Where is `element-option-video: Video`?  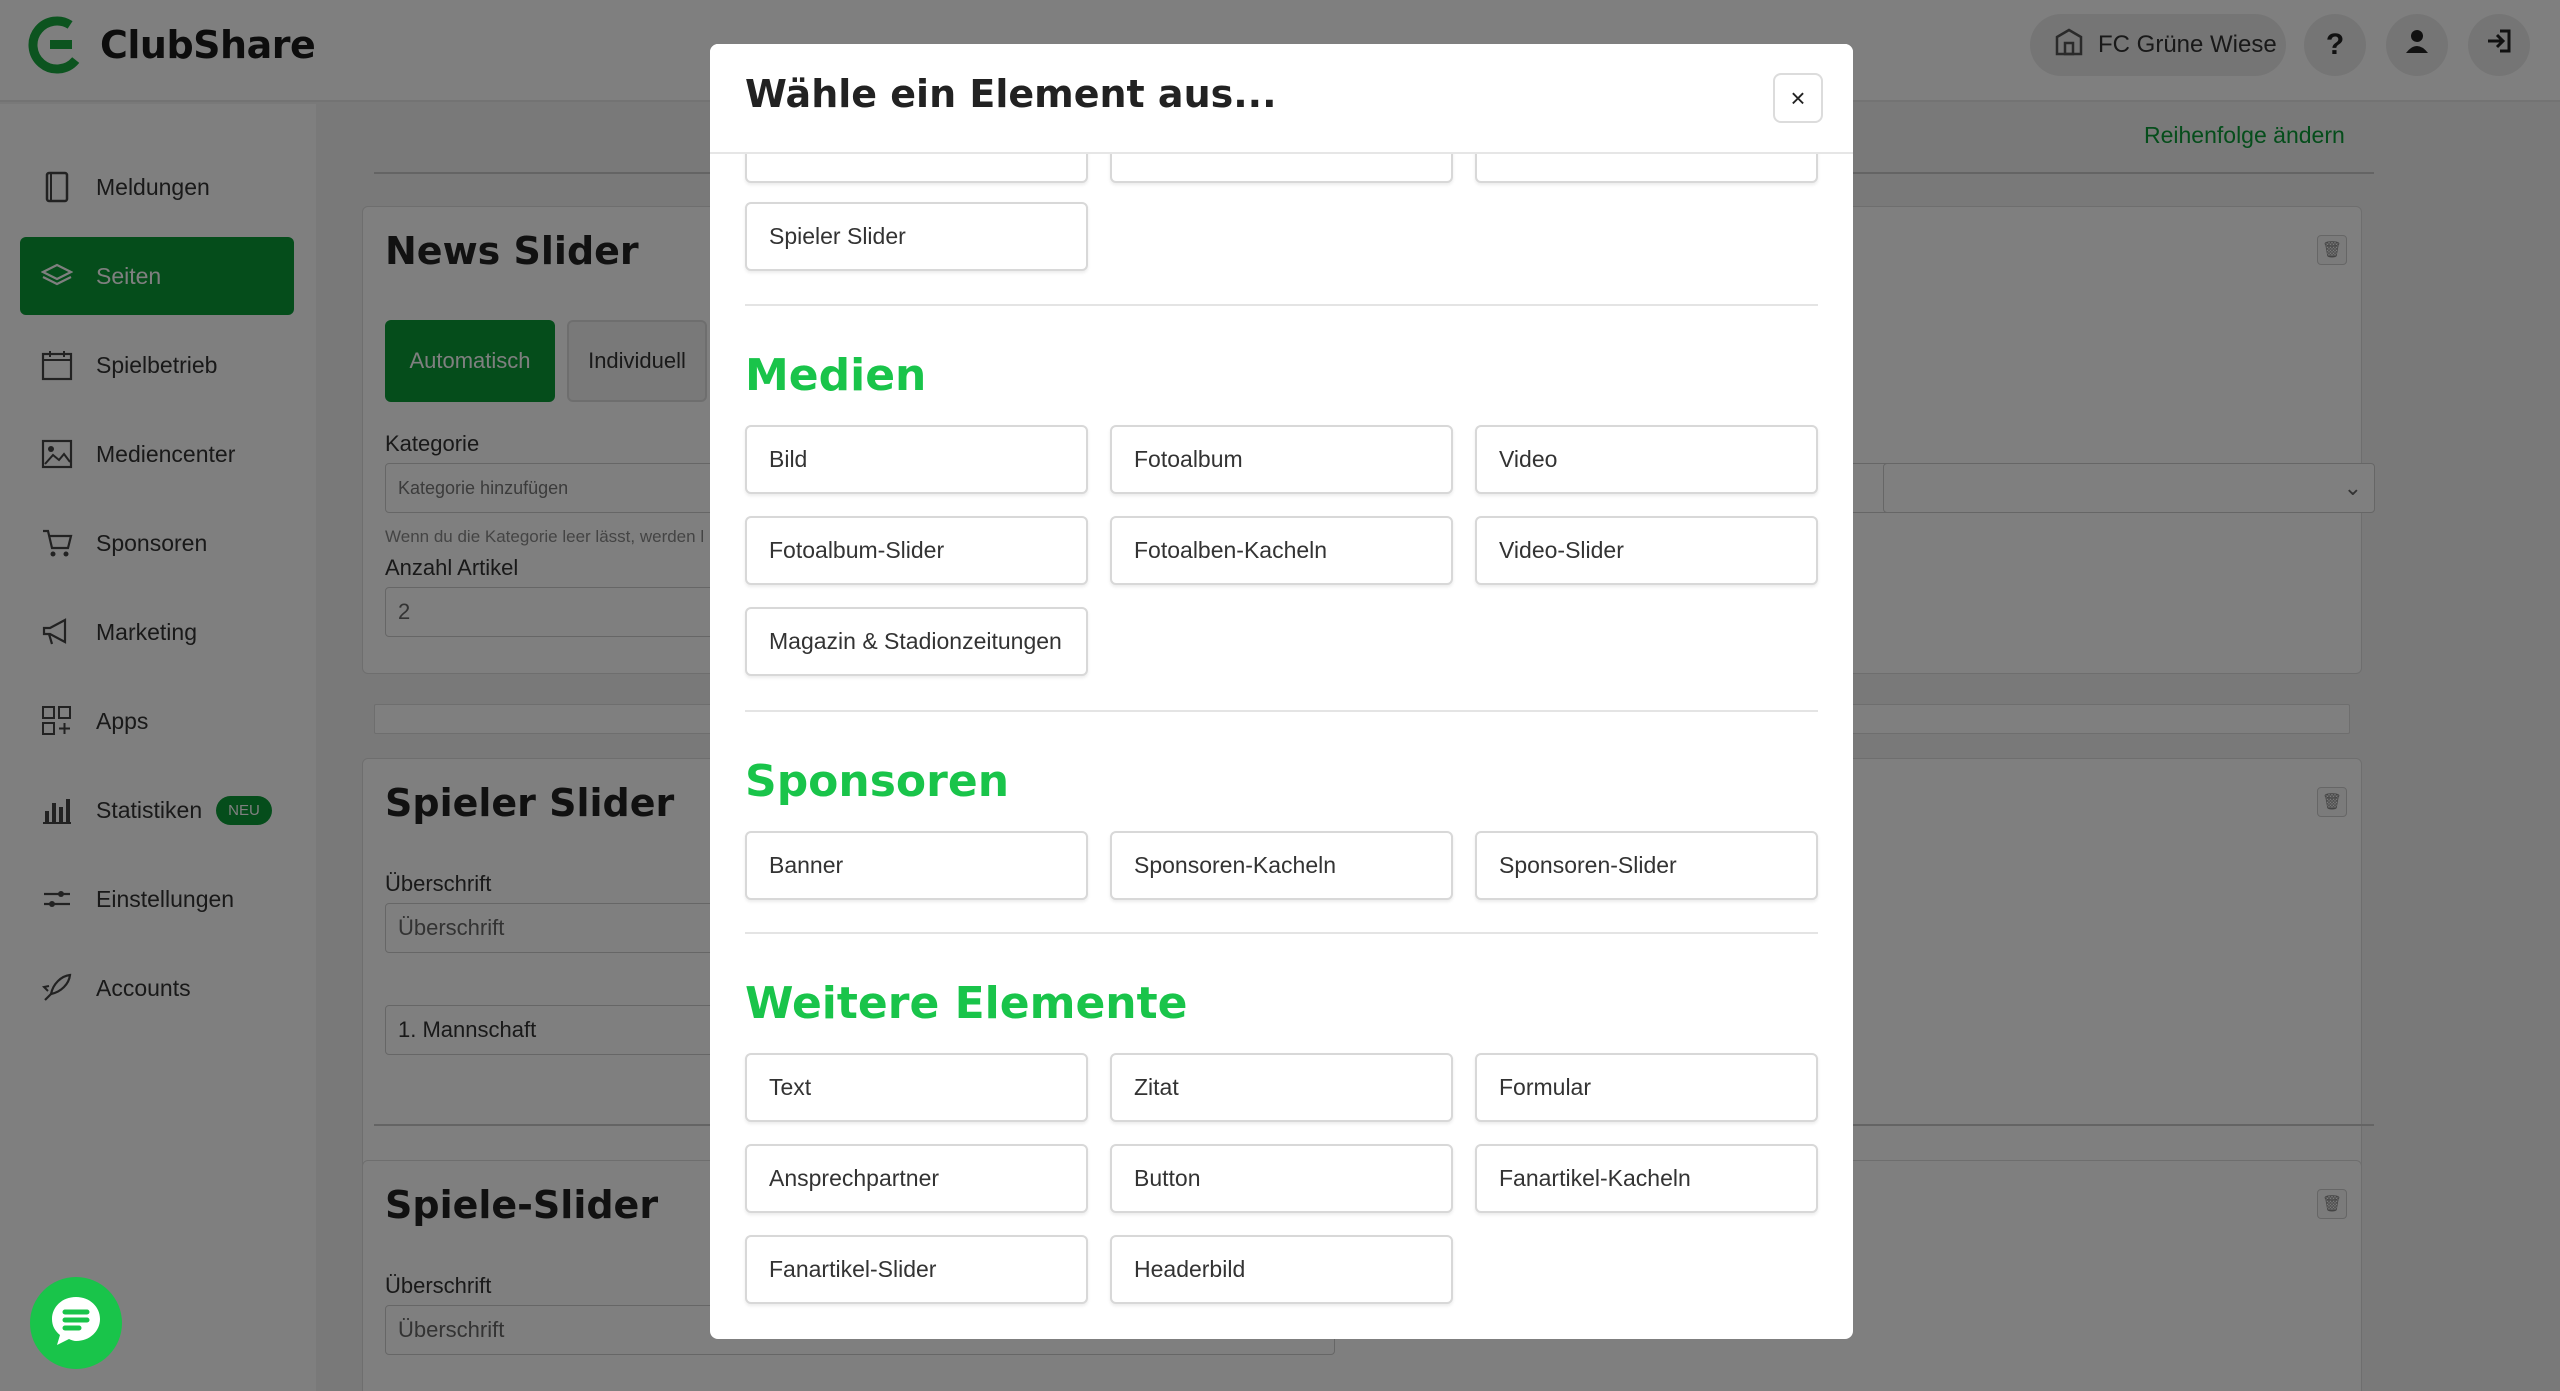
element-option-video: Video is located at coordinates (1646, 459).